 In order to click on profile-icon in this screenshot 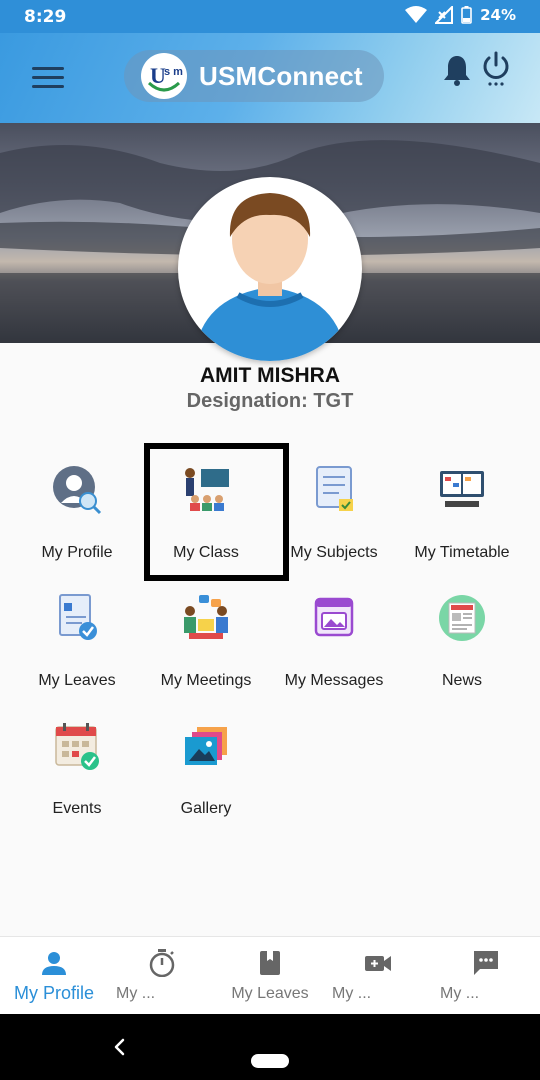, I will do `click(77, 490)`.